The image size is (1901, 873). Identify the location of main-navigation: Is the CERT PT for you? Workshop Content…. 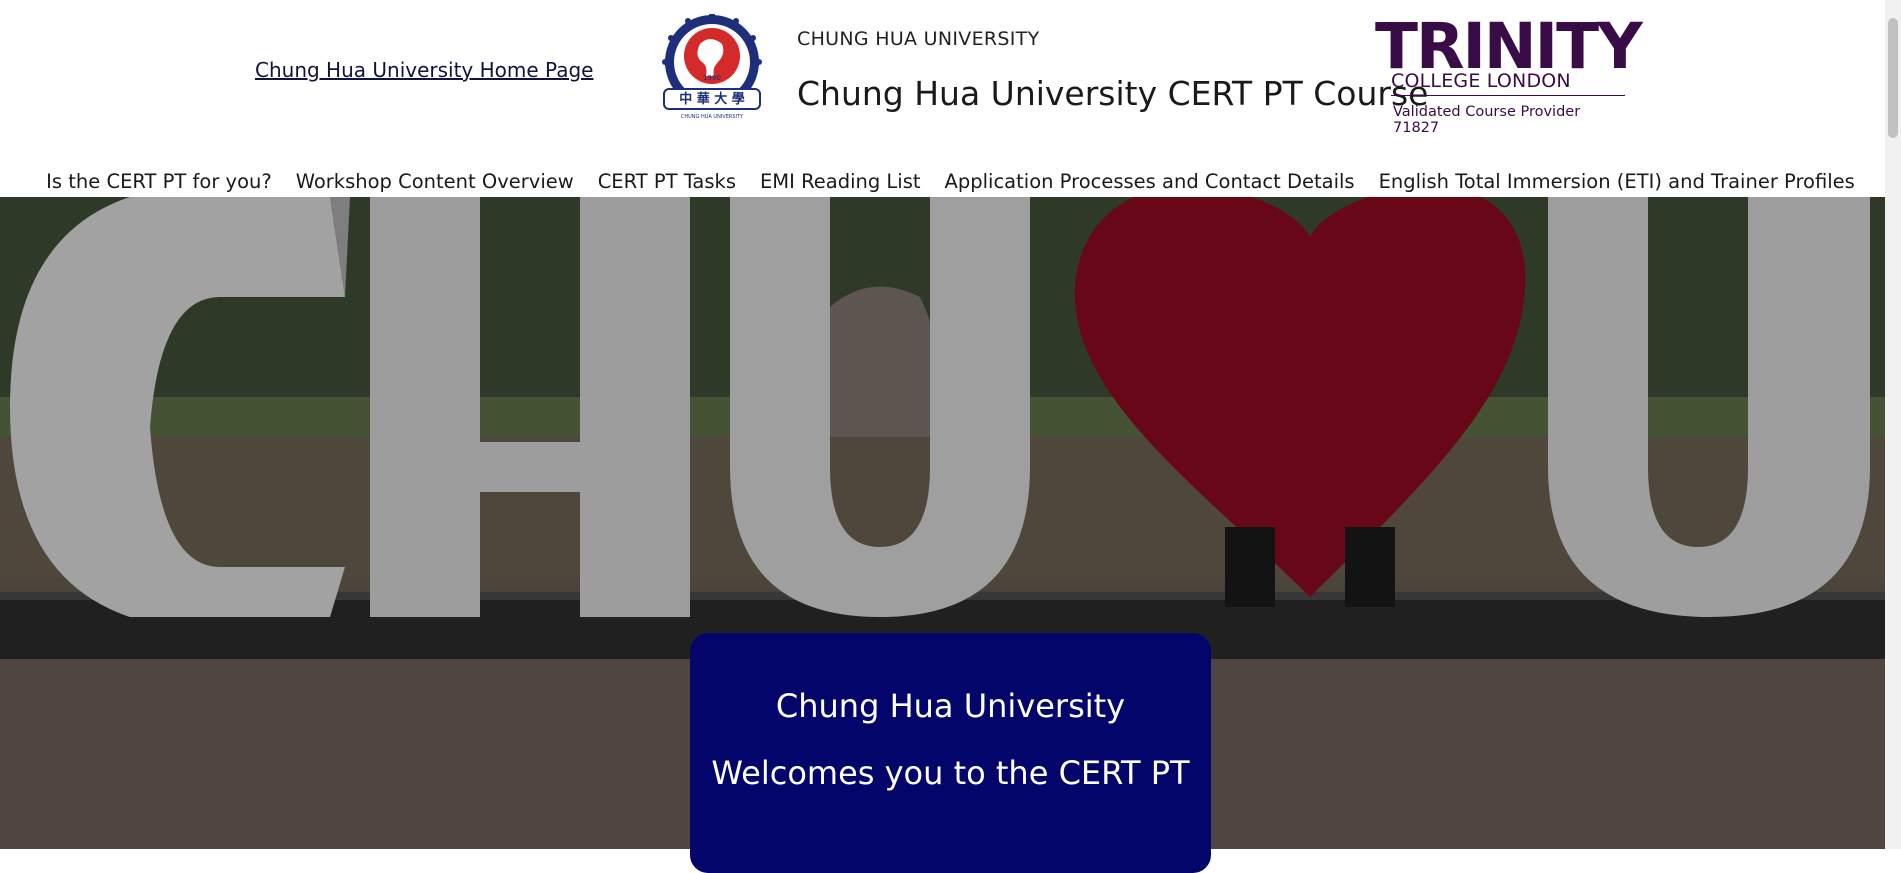
(950, 181).